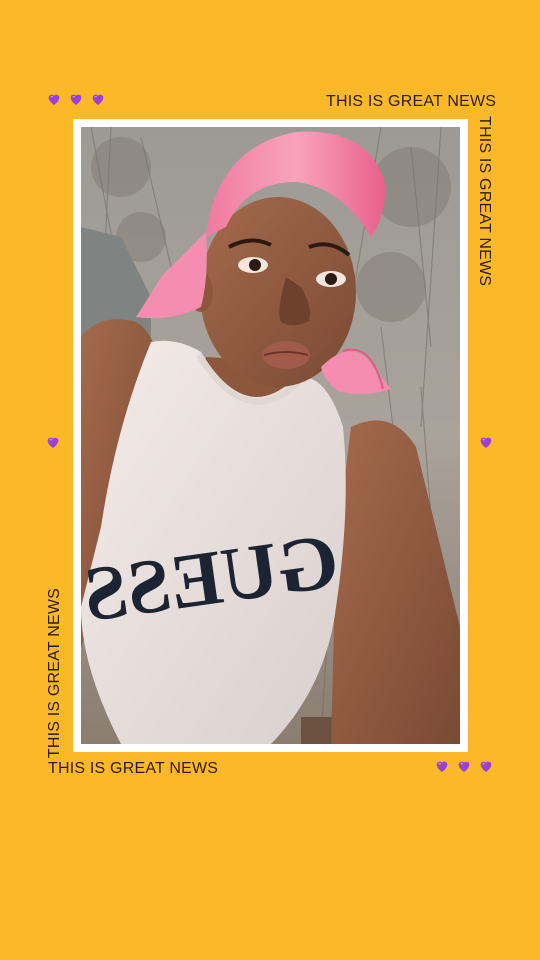 This screenshot has width=540, height=960. I want to click on hearts-top-left, so click(76, 99).